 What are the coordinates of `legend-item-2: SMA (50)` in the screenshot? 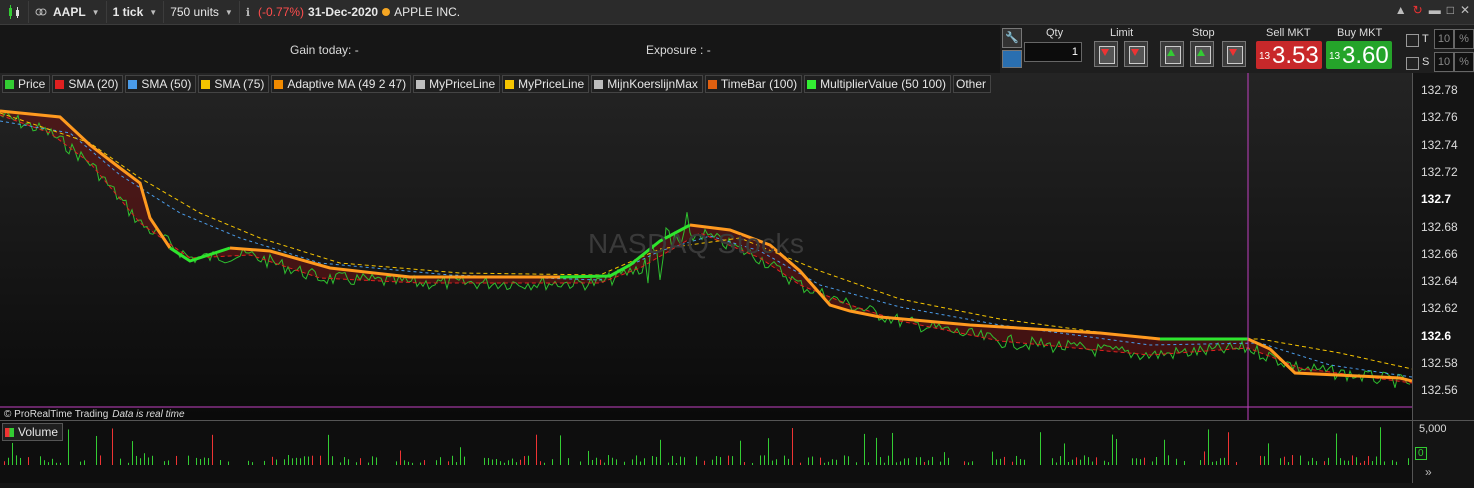 It's located at (161, 84).